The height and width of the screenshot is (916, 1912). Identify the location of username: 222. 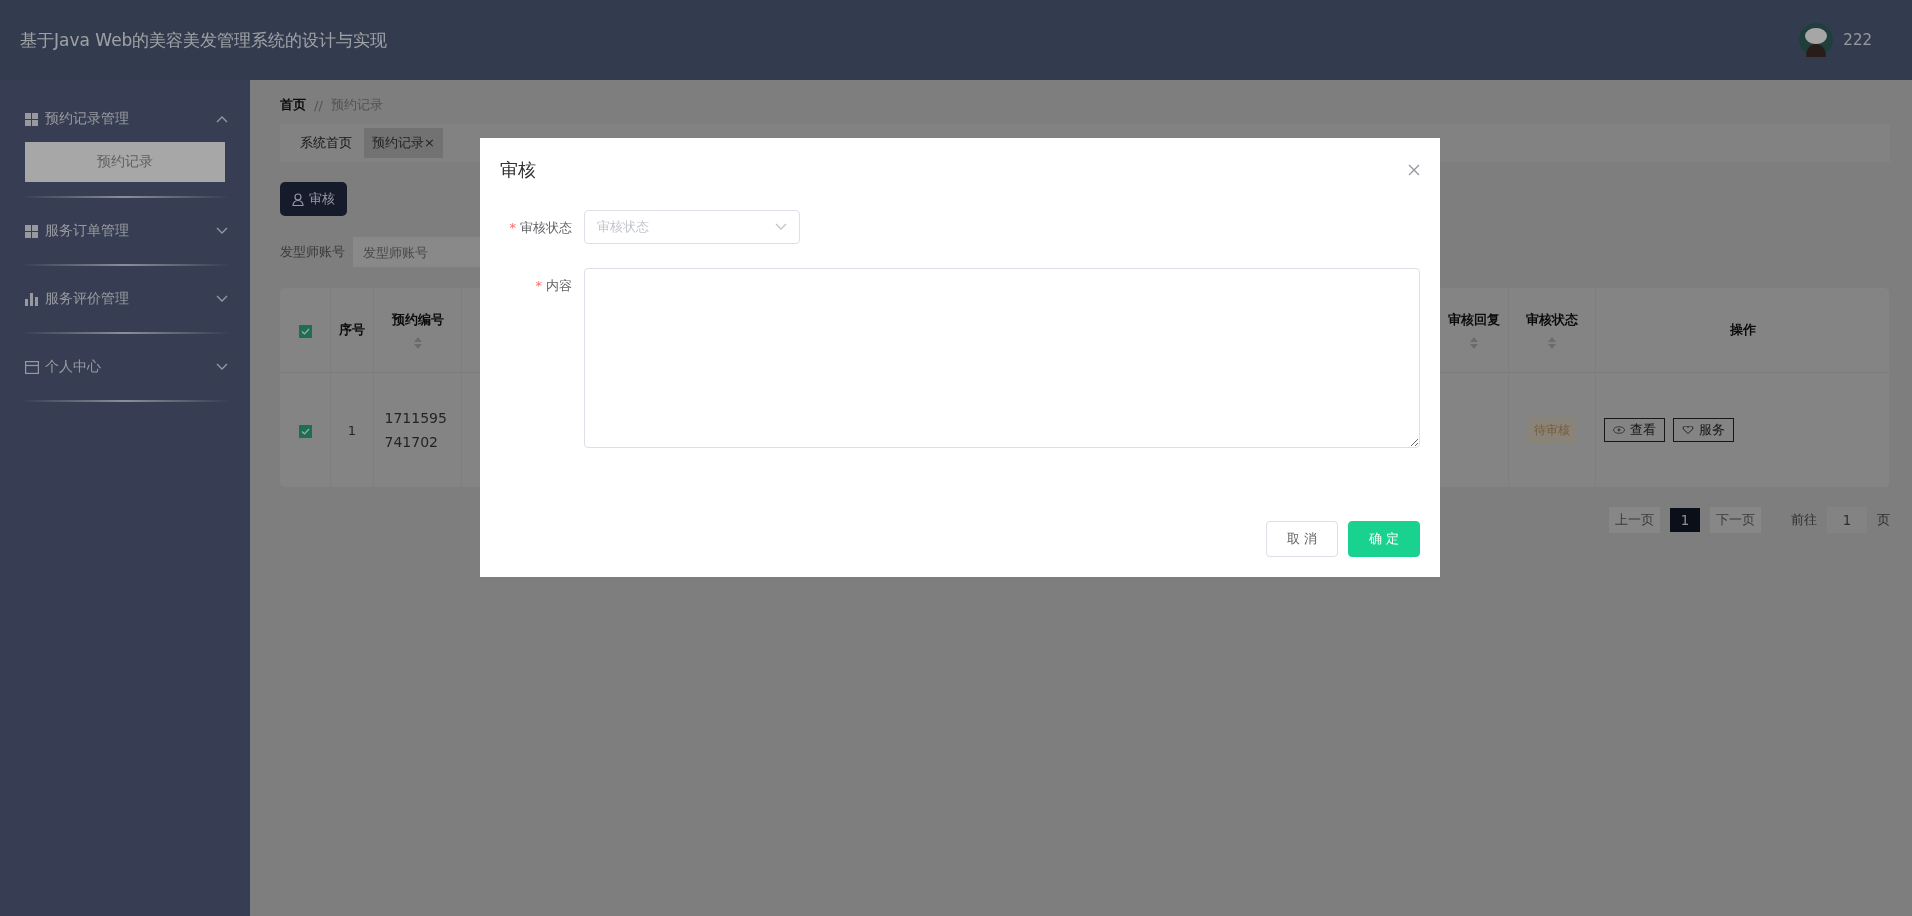
(1857, 40).